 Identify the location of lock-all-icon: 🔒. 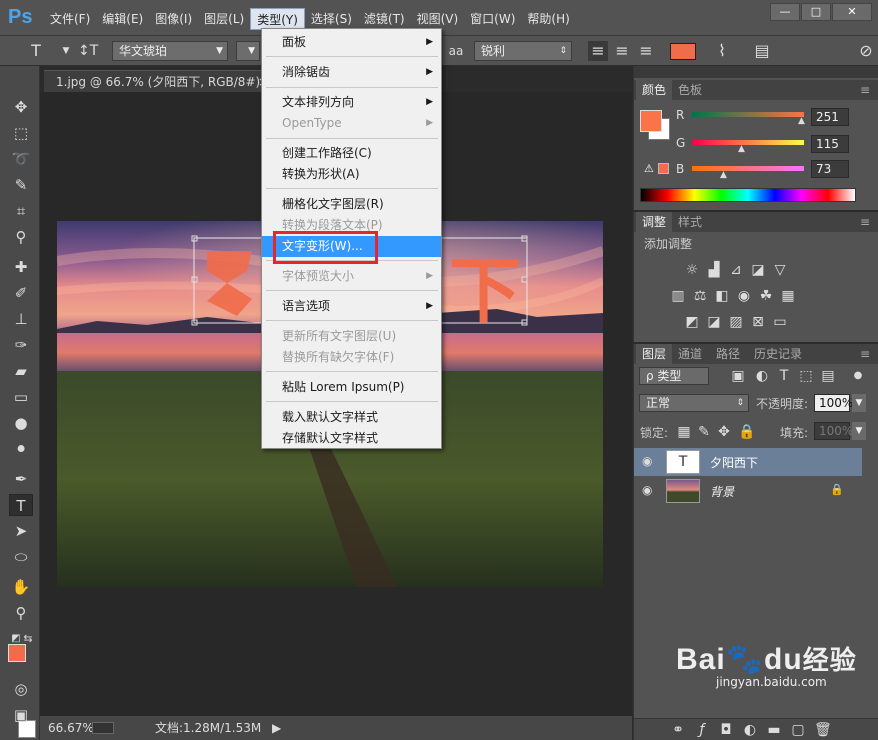
(746, 432).